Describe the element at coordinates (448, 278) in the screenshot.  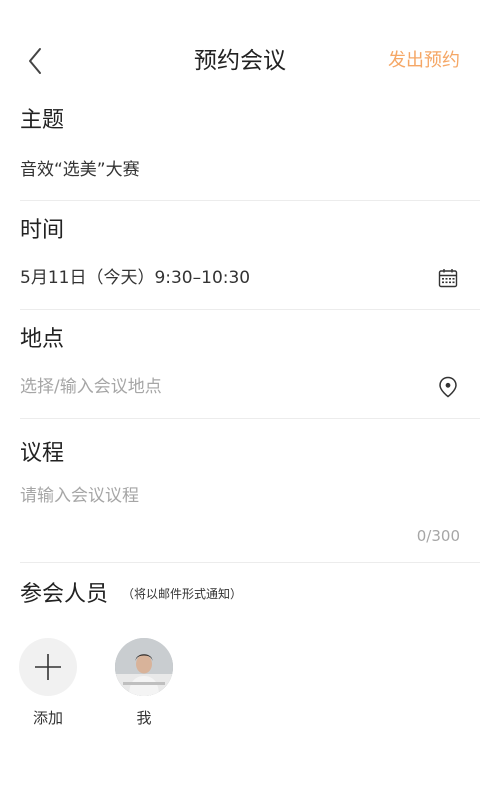
I see `calendar-icon` at that location.